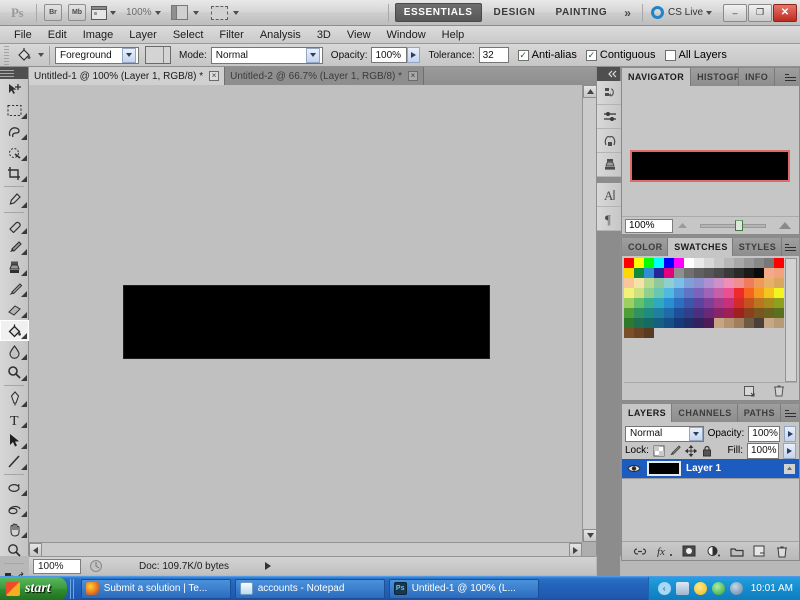  What do you see at coordinates (760, 413) in the screenshot?
I see `tab-paths: PATHS` at bounding box center [760, 413].